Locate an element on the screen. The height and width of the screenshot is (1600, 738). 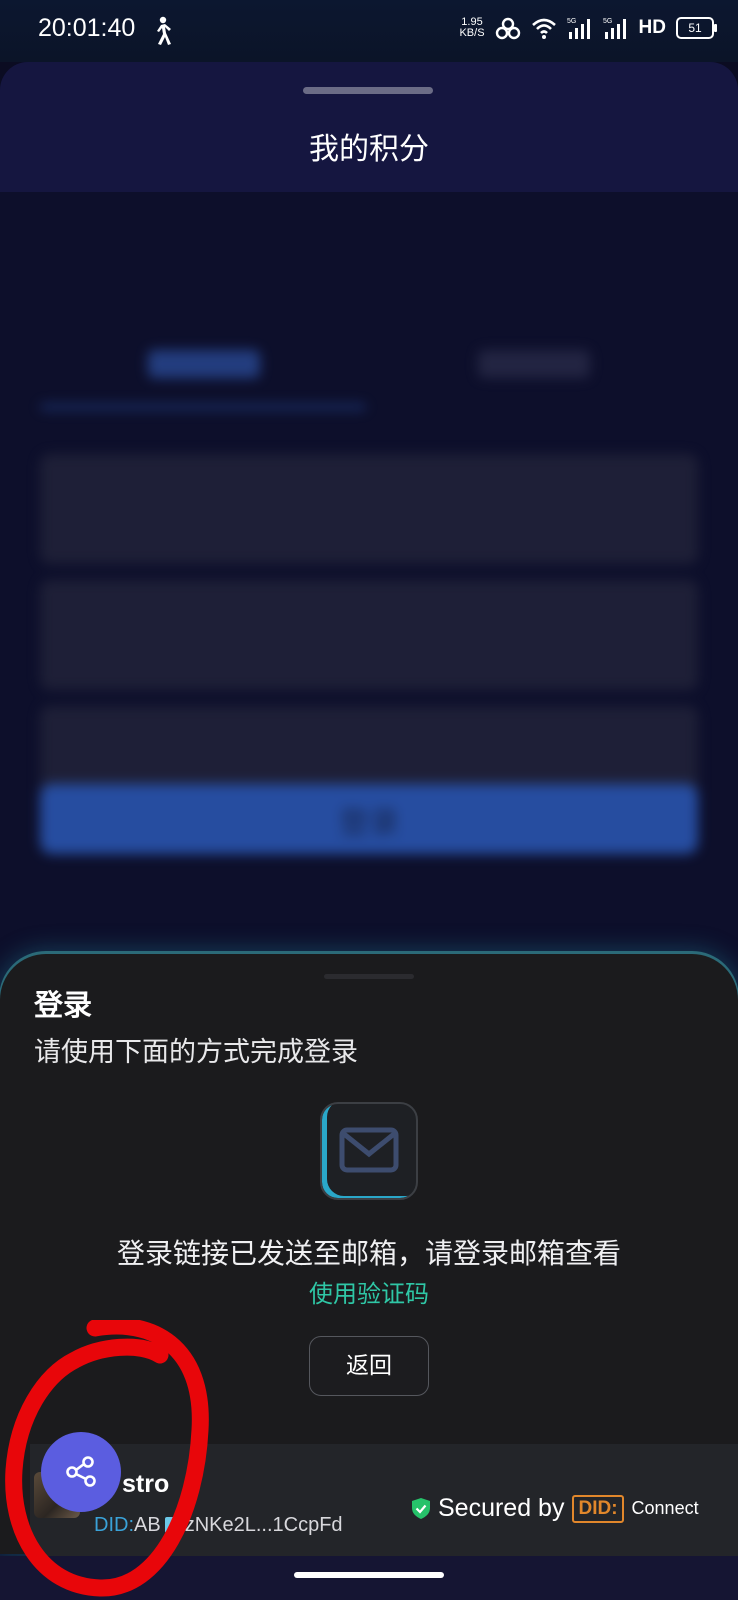
blurred-tab-active is located at coordinates (204, 364).